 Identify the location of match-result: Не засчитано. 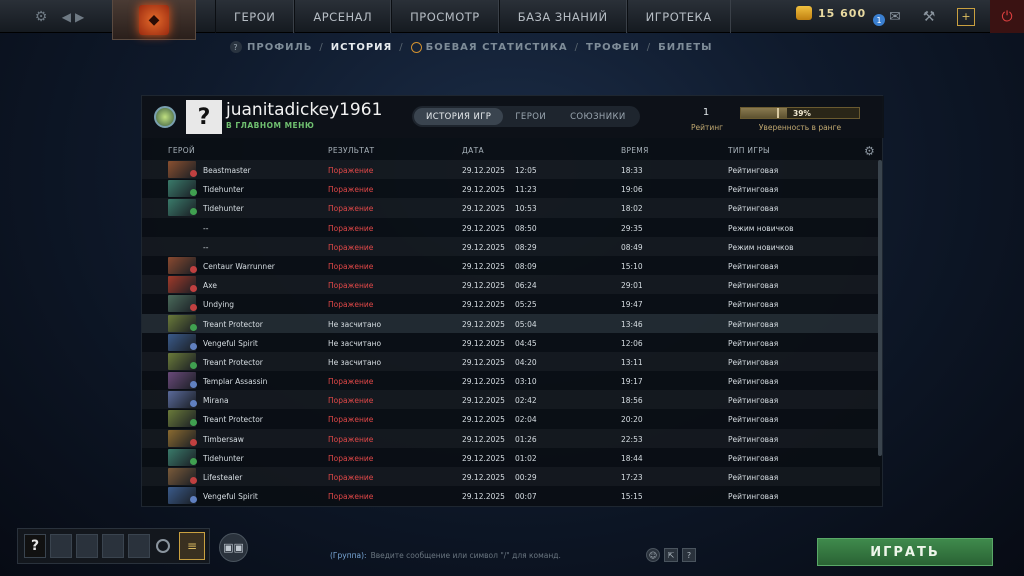
(355, 324).